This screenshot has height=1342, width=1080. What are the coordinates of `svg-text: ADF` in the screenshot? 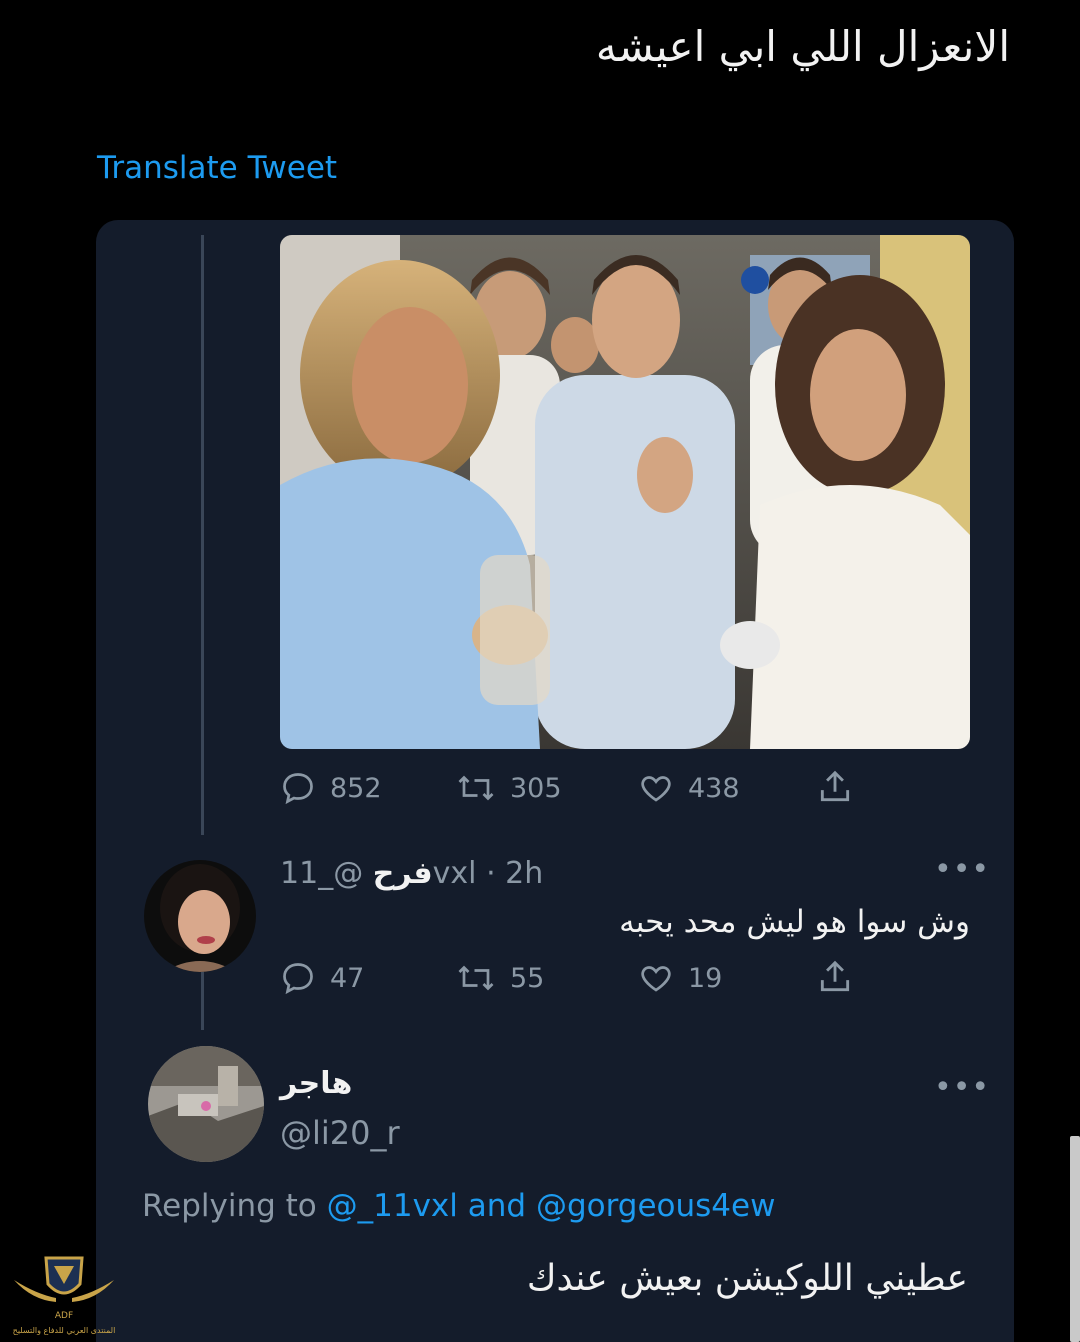 It's located at (64, 1316).